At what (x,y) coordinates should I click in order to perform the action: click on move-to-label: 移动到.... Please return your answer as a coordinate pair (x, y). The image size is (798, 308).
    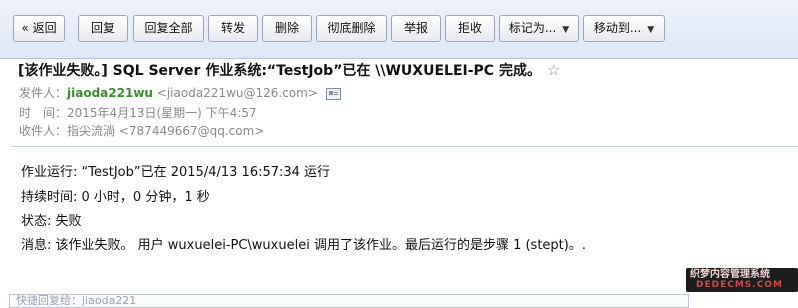
    Looking at the image, I should click on (617, 28).